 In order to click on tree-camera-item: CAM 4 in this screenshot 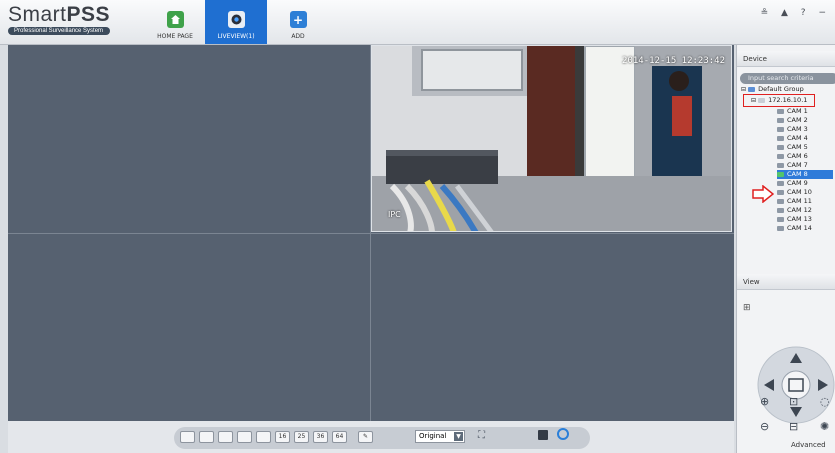, I will do `click(805, 138)`.